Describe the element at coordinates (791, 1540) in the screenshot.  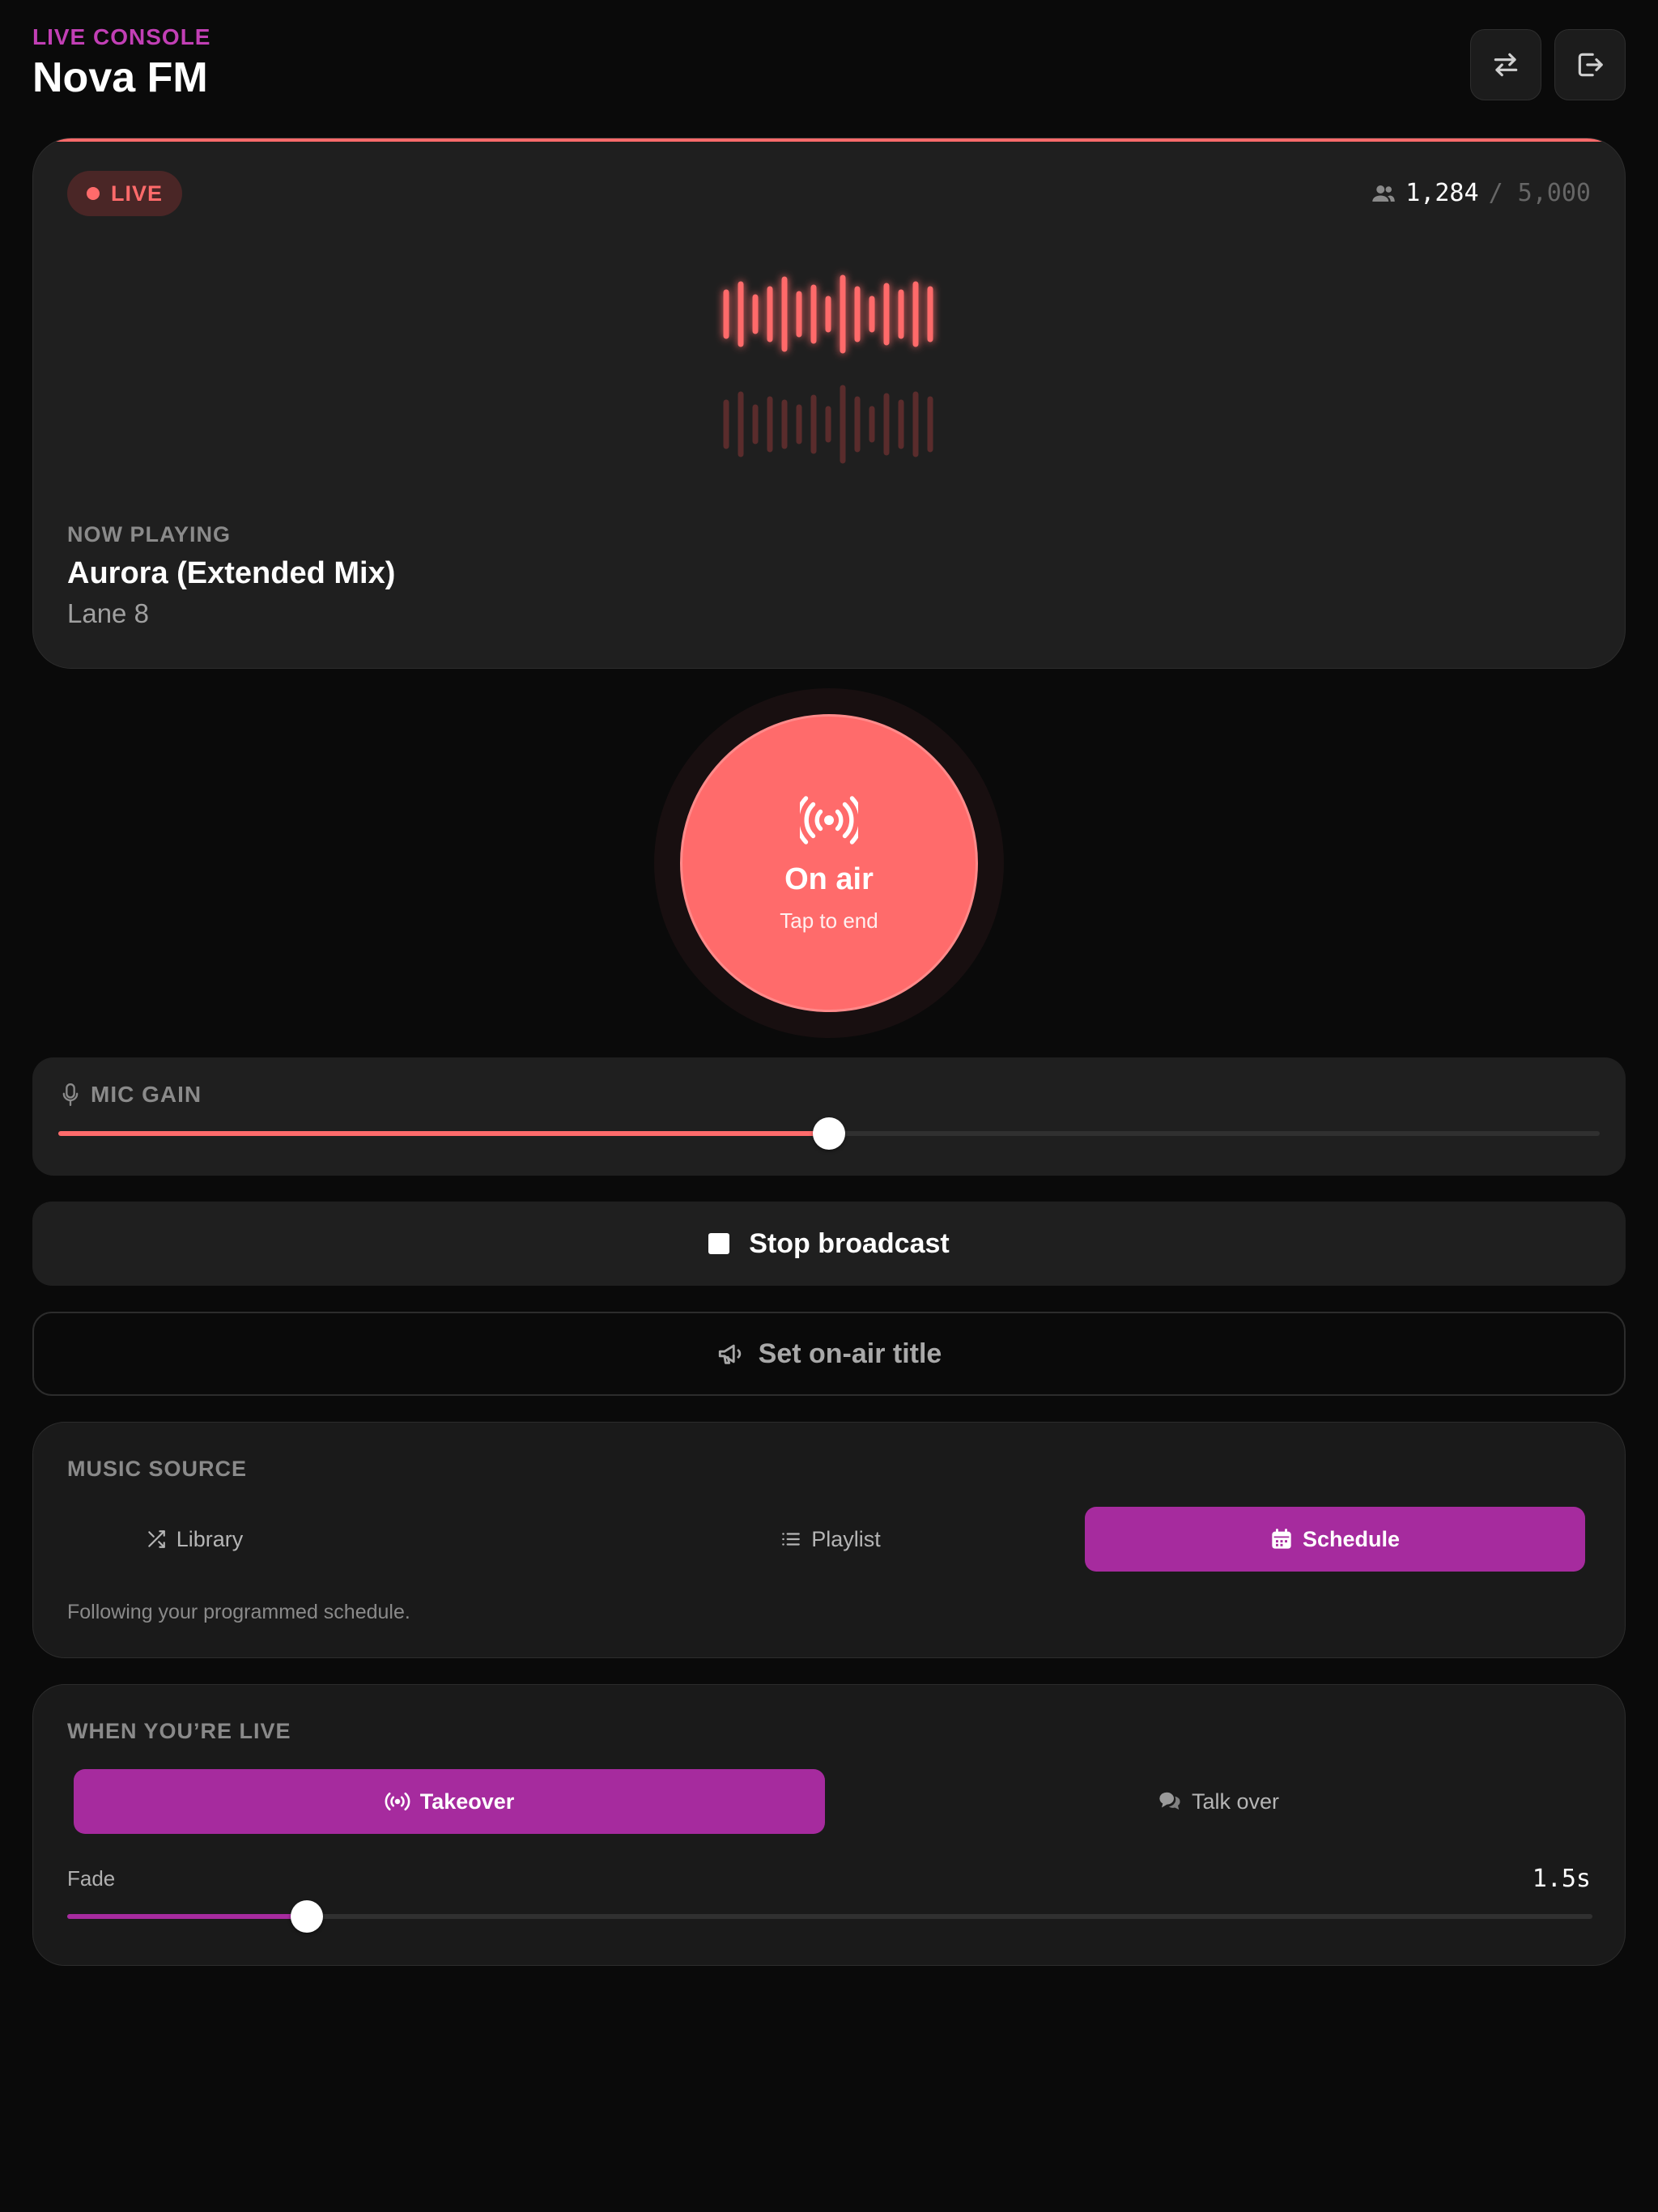
I see `list-icon` at that location.